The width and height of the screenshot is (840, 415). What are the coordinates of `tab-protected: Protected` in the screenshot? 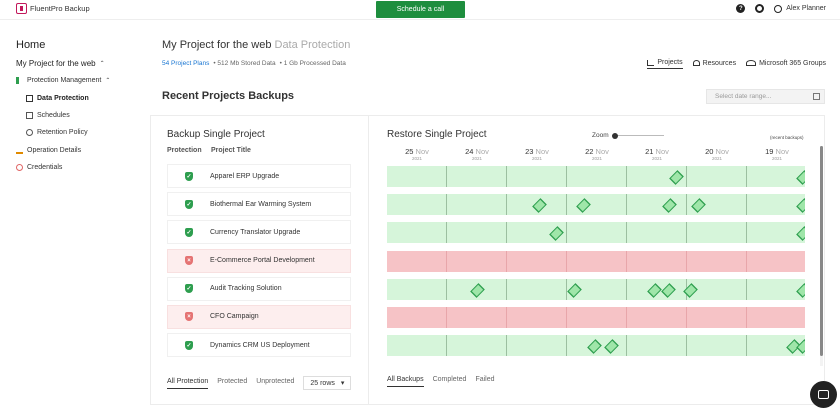 It's located at (232, 383).